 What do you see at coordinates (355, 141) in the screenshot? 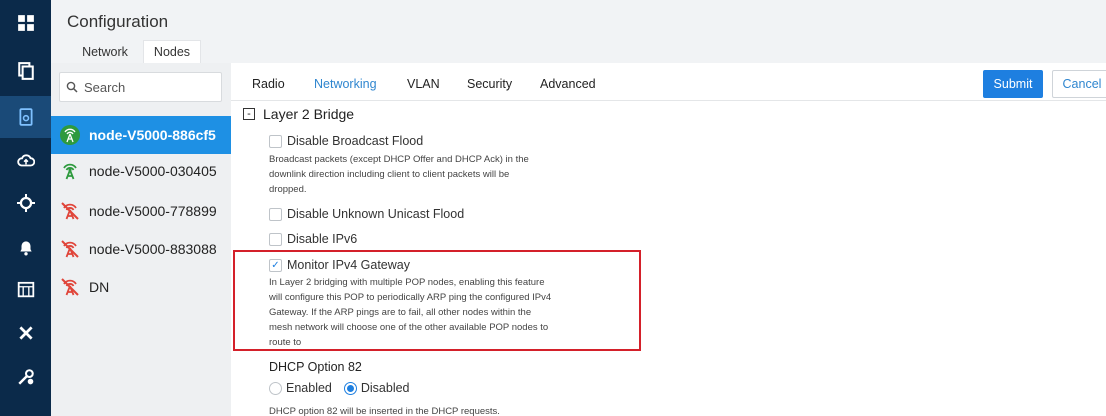
I see `checkbox-label: Disable Broadcast Flood` at bounding box center [355, 141].